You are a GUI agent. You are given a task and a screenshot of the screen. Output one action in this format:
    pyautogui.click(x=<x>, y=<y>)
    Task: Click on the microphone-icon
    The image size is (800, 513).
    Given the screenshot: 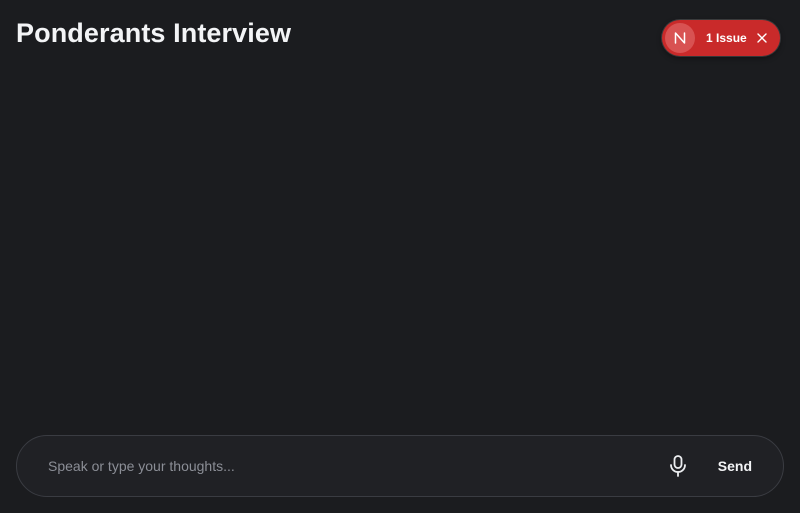 What is the action you would take?
    pyautogui.click(x=678, y=466)
    